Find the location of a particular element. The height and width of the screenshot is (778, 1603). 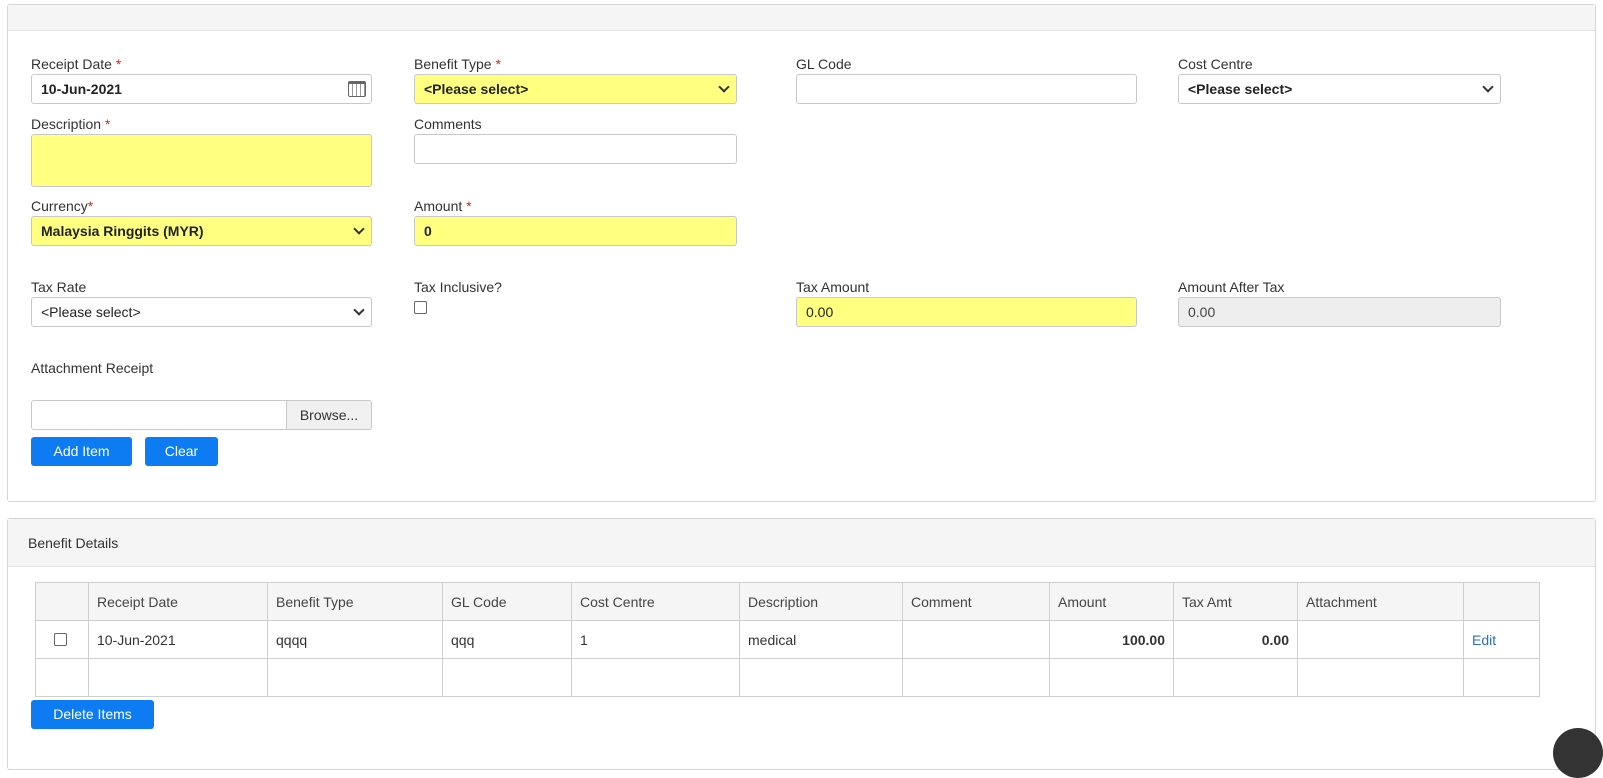

calendar-icon is located at coordinates (357, 89).